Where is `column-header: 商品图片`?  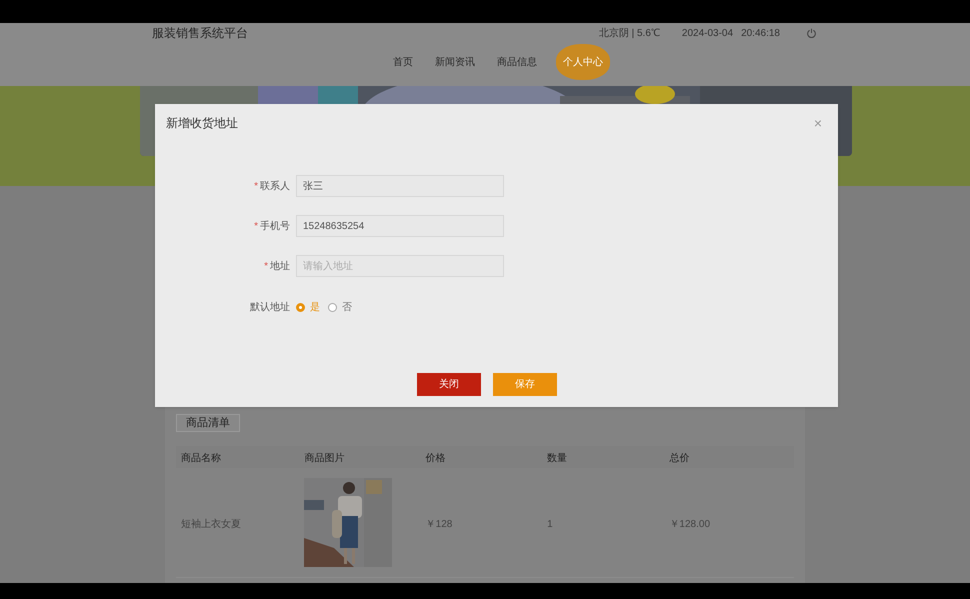 column-header: 商品图片 is located at coordinates (324, 458).